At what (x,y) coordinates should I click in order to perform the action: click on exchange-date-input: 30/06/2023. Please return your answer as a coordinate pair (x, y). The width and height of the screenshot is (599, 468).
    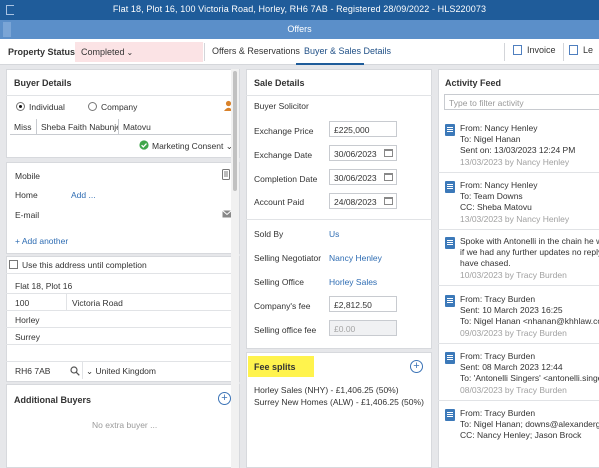
    Looking at the image, I should click on (363, 153).